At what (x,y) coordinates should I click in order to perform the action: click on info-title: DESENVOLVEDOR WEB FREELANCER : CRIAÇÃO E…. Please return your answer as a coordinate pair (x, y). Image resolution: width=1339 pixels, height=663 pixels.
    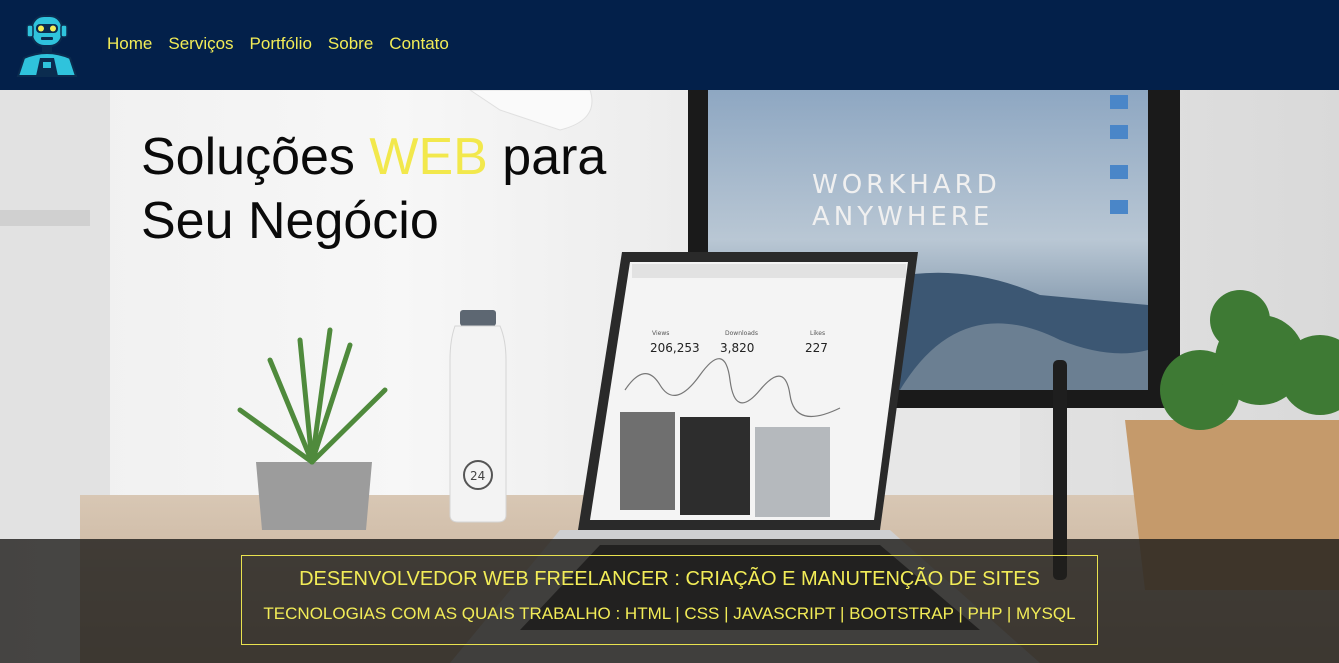
    Looking at the image, I should click on (669, 579).